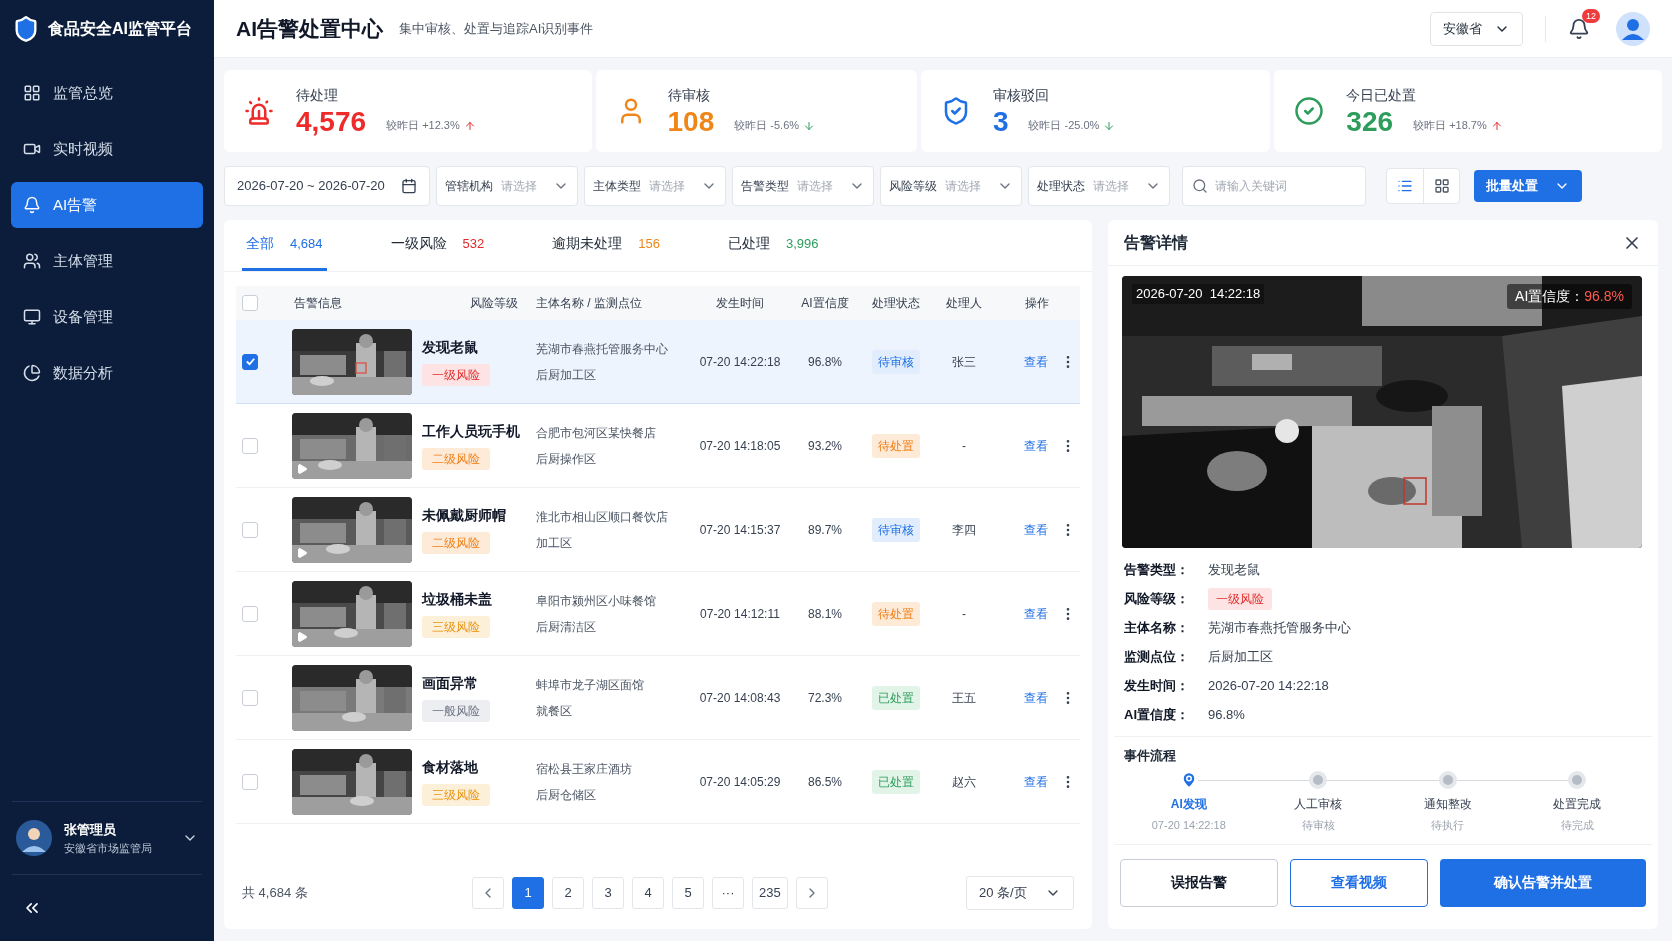 The image size is (1672, 941). I want to click on subject-name: 淮北市相山区顺口餐饮店, so click(602, 517).